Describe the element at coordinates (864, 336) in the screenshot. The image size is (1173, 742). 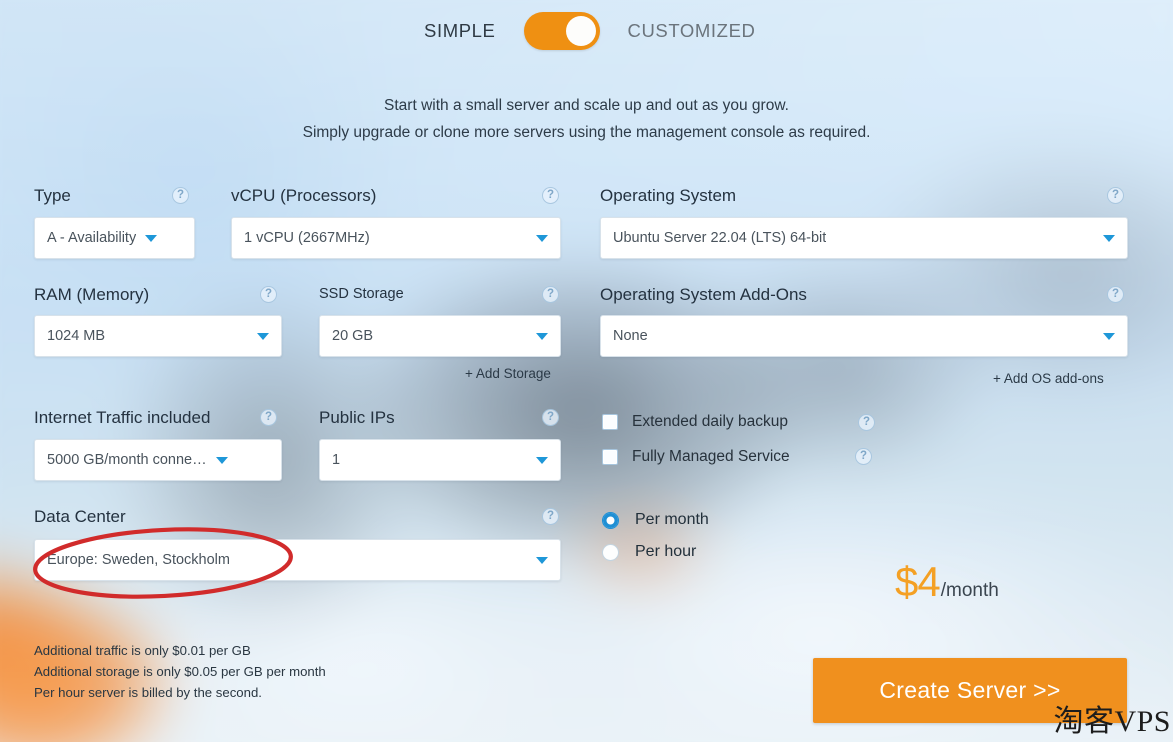
I see `os-addons-select: None` at that location.